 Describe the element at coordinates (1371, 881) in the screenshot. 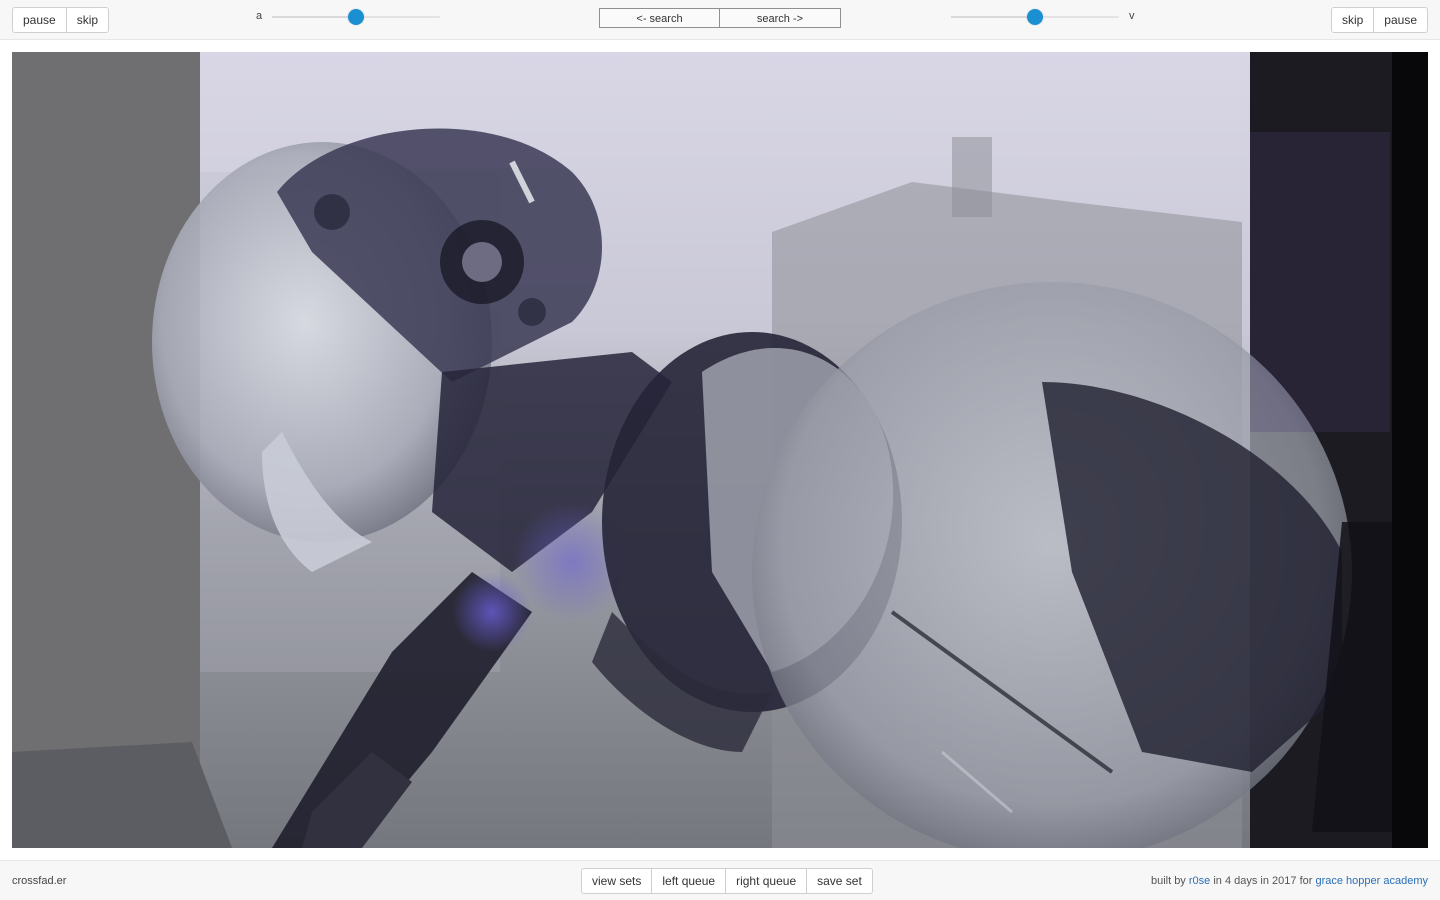

I see `org-link: grace hopper academy` at that location.